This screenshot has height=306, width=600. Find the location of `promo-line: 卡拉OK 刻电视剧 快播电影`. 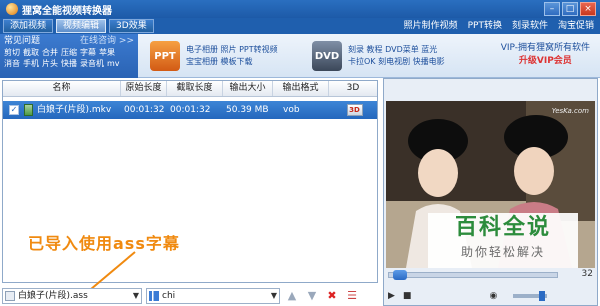

promo-line: 卡拉OK 刻电视剧 快播电影 is located at coordinates (396, 62).